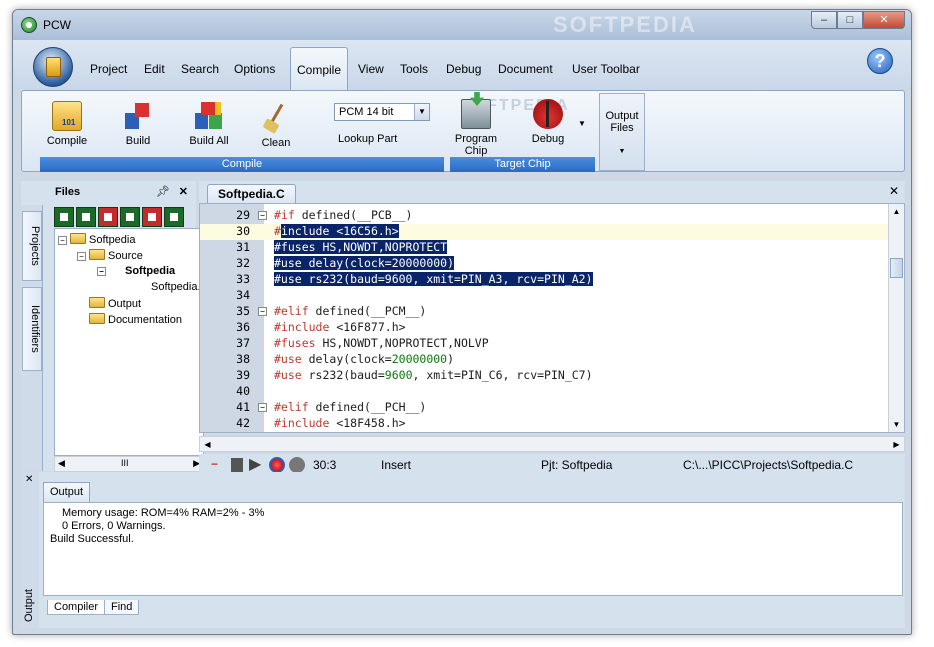 Image resolution: width=934 pixels, height=647 pixels. What do you see at coordinates (276, 126) in the screenshot?
I see `clean-button: Clean` at bounding box center [276, 126].